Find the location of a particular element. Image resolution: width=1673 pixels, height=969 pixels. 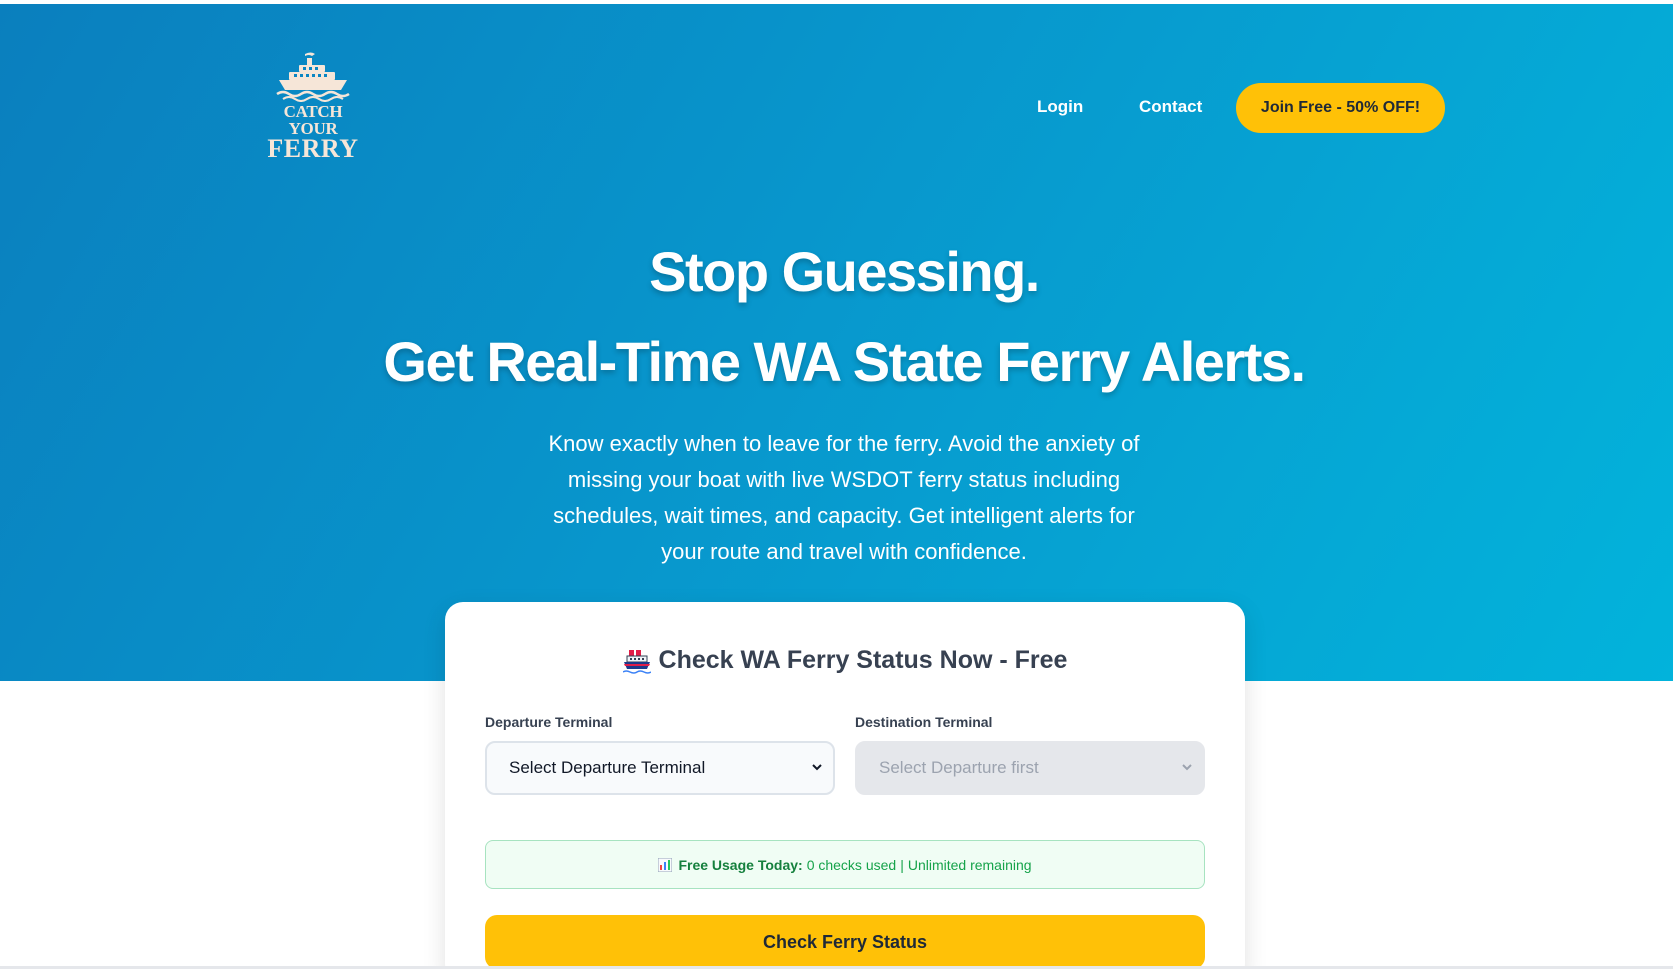

usage-used: 0 checks used is located at coordinates (851, 864).